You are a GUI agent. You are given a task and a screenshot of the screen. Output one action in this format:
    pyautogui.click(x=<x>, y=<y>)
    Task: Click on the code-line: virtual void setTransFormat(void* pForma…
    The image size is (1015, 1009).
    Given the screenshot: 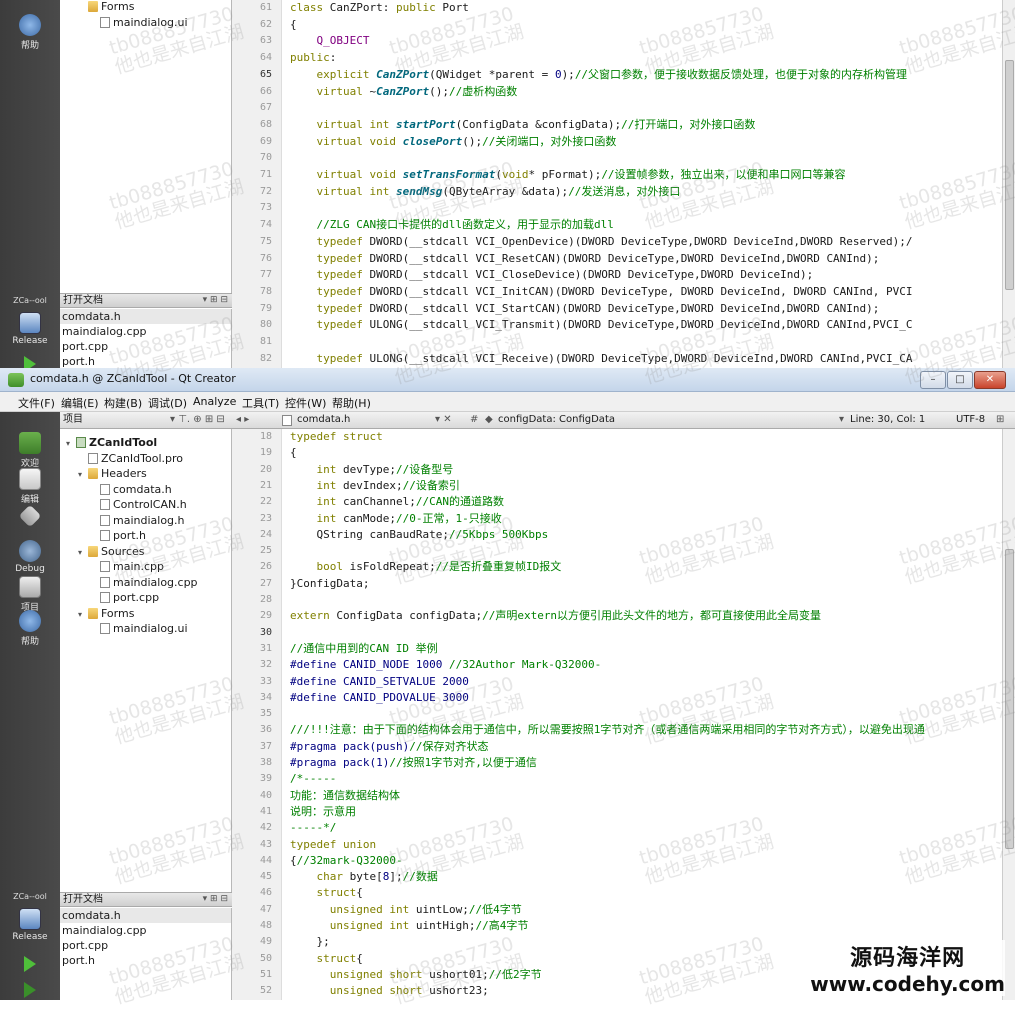 What is the action you would take?
    pyautogui.click(x=568, y=175)
    